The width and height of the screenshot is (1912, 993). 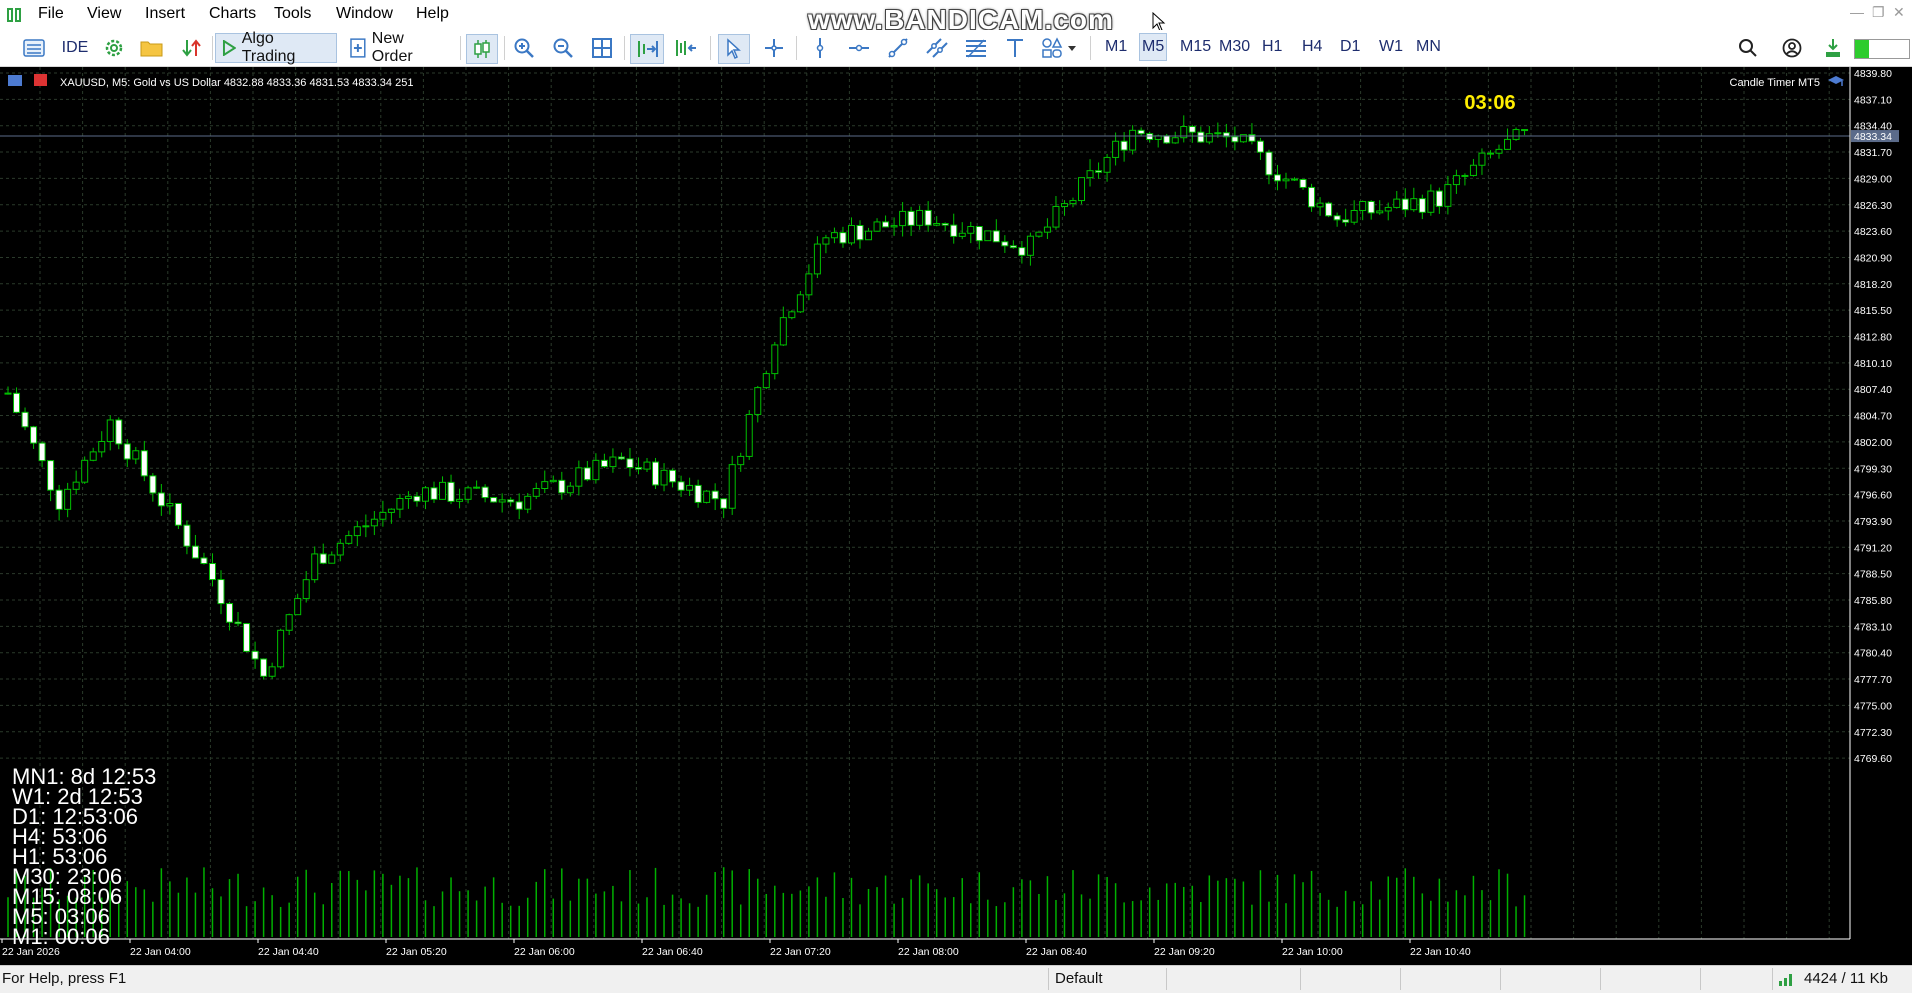 What do you see at coordinates (602, 48) in the screenshot?
I see `tile-windows-button` at bounding box center [602, 48].